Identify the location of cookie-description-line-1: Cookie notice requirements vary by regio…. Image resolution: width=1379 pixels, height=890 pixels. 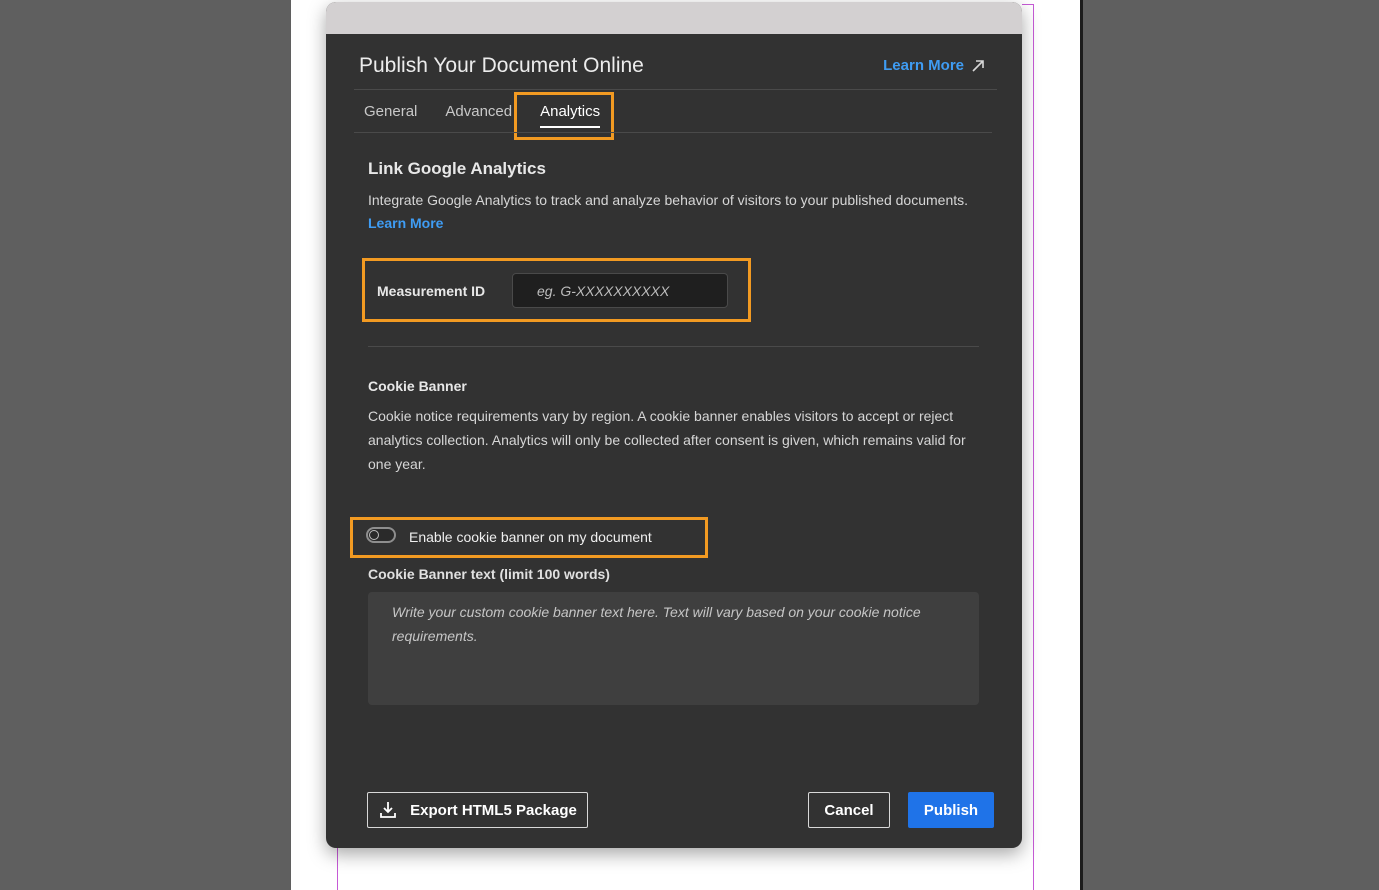
(661, 416).